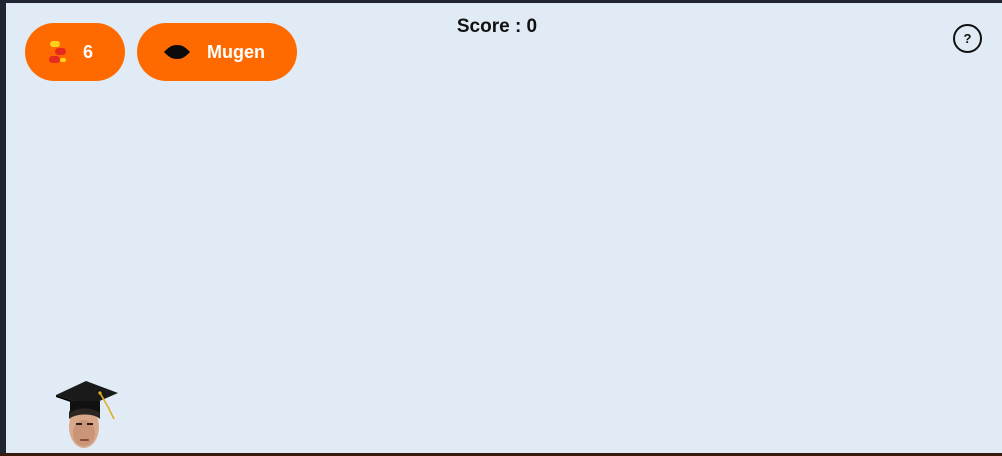  What do you see at coordinates (88, 51) in the screenshot?
I see `lives-count: 6` at bounding box center [88, 51].